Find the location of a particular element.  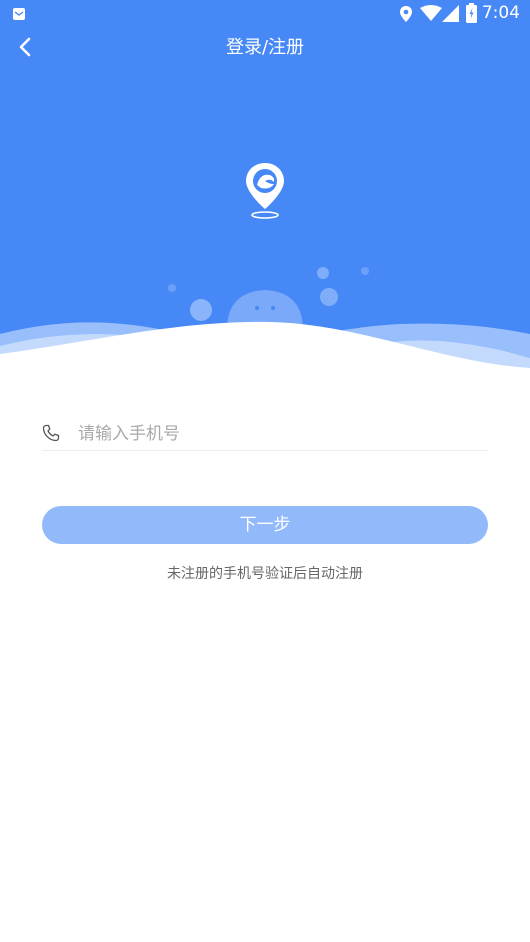

phone-input is located at coordinates (278, 434).